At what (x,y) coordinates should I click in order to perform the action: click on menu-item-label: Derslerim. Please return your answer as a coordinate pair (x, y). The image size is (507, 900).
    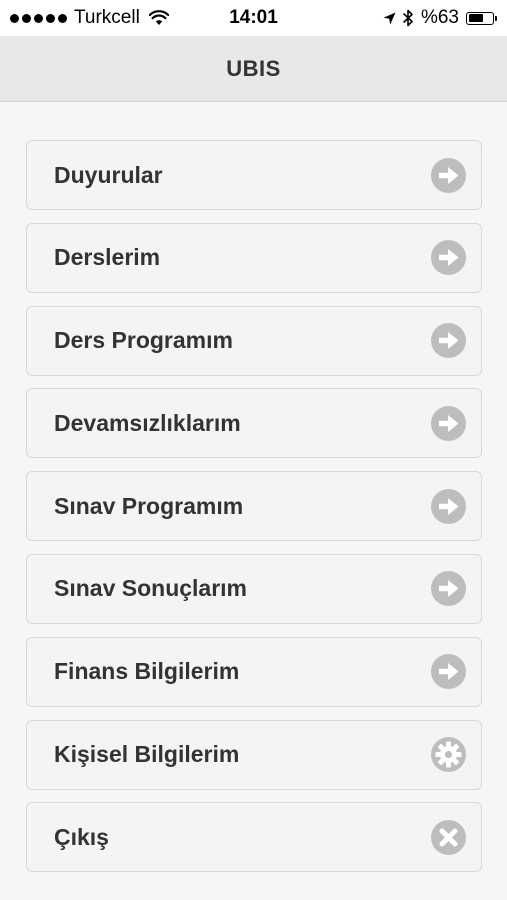
    Looking at the image, I should click on (107, 257).